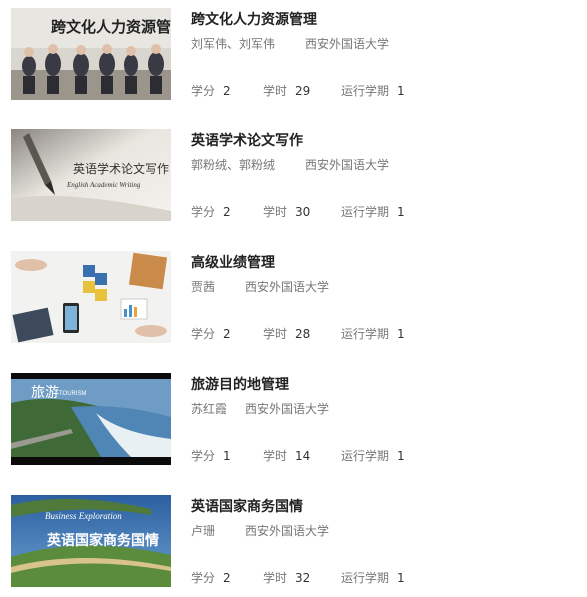  Describe the element at coordinates (381, 54) in the screenshot. I see `course-info: 跨文化人力资源管理 刘军伟、刘军伟 西安外国语大学 学分 2 学时 29 运行学期 1` at that location.